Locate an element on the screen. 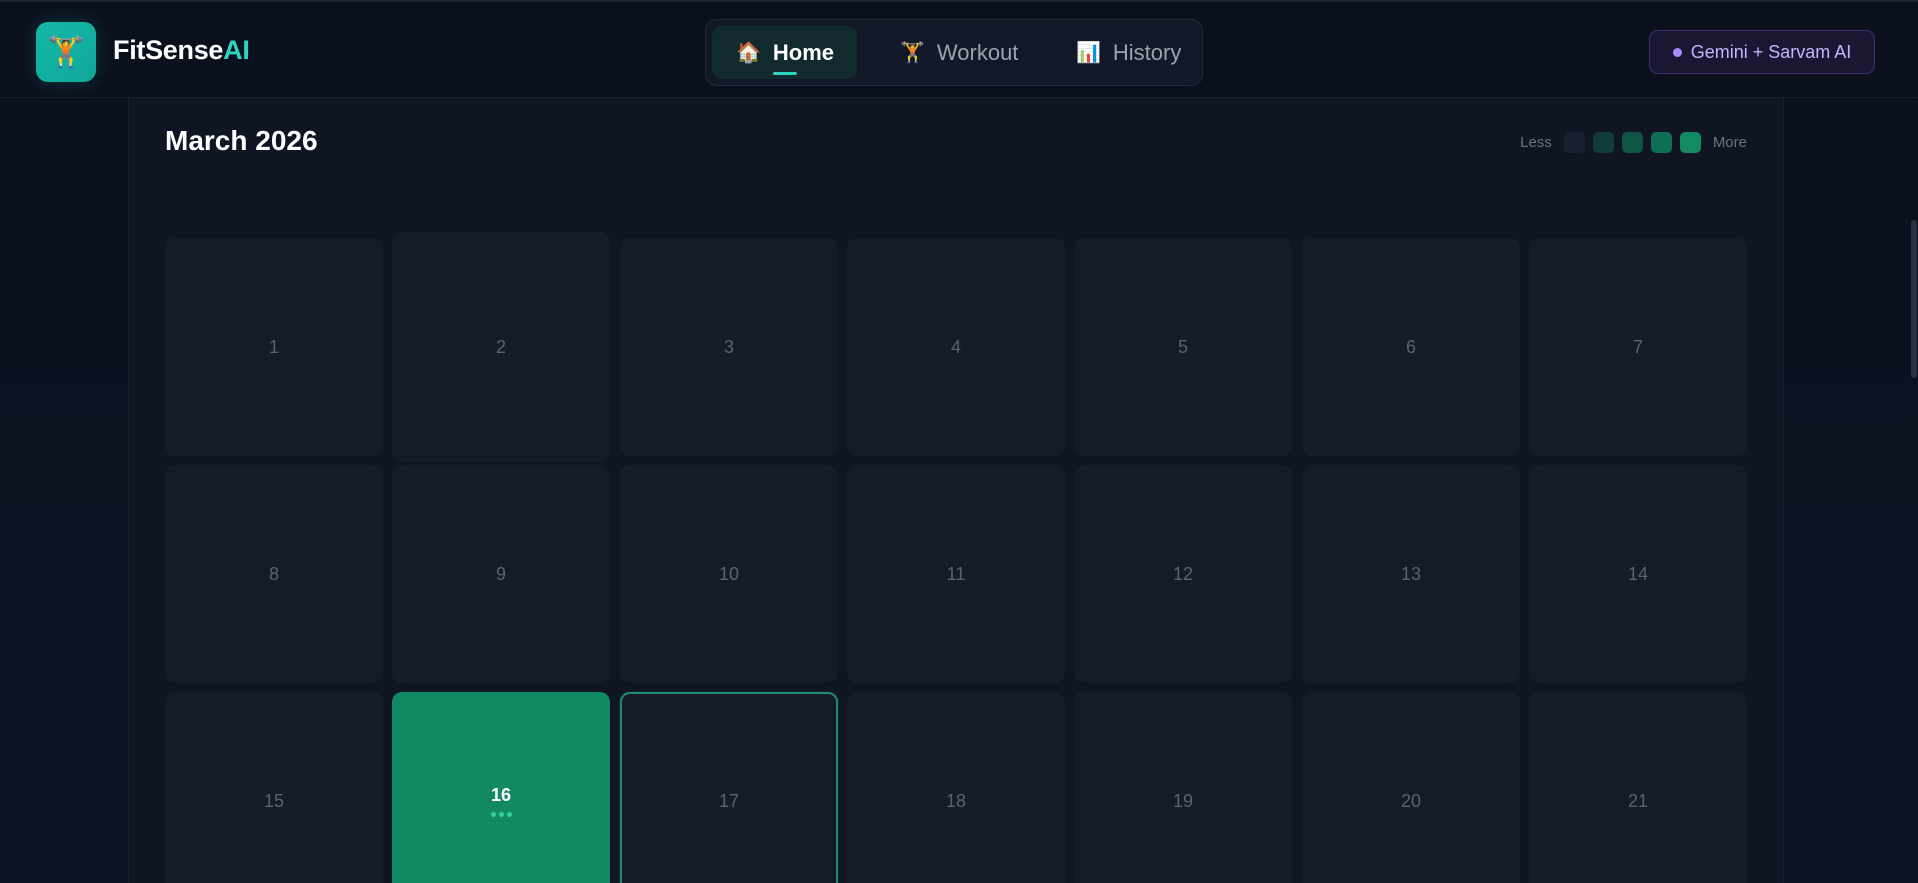 The image size is (1918, 883). day-number: 6 is located at coordinates (1410, 346).